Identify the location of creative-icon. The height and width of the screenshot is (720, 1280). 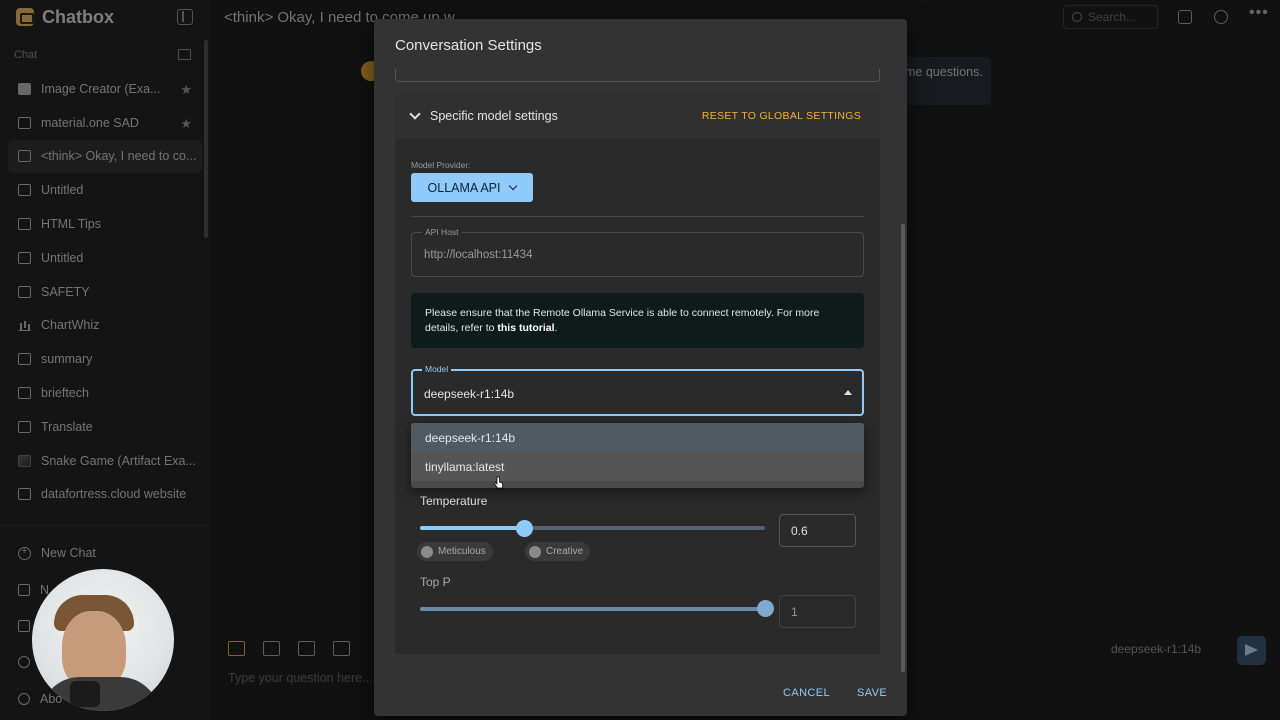
(535, 551).